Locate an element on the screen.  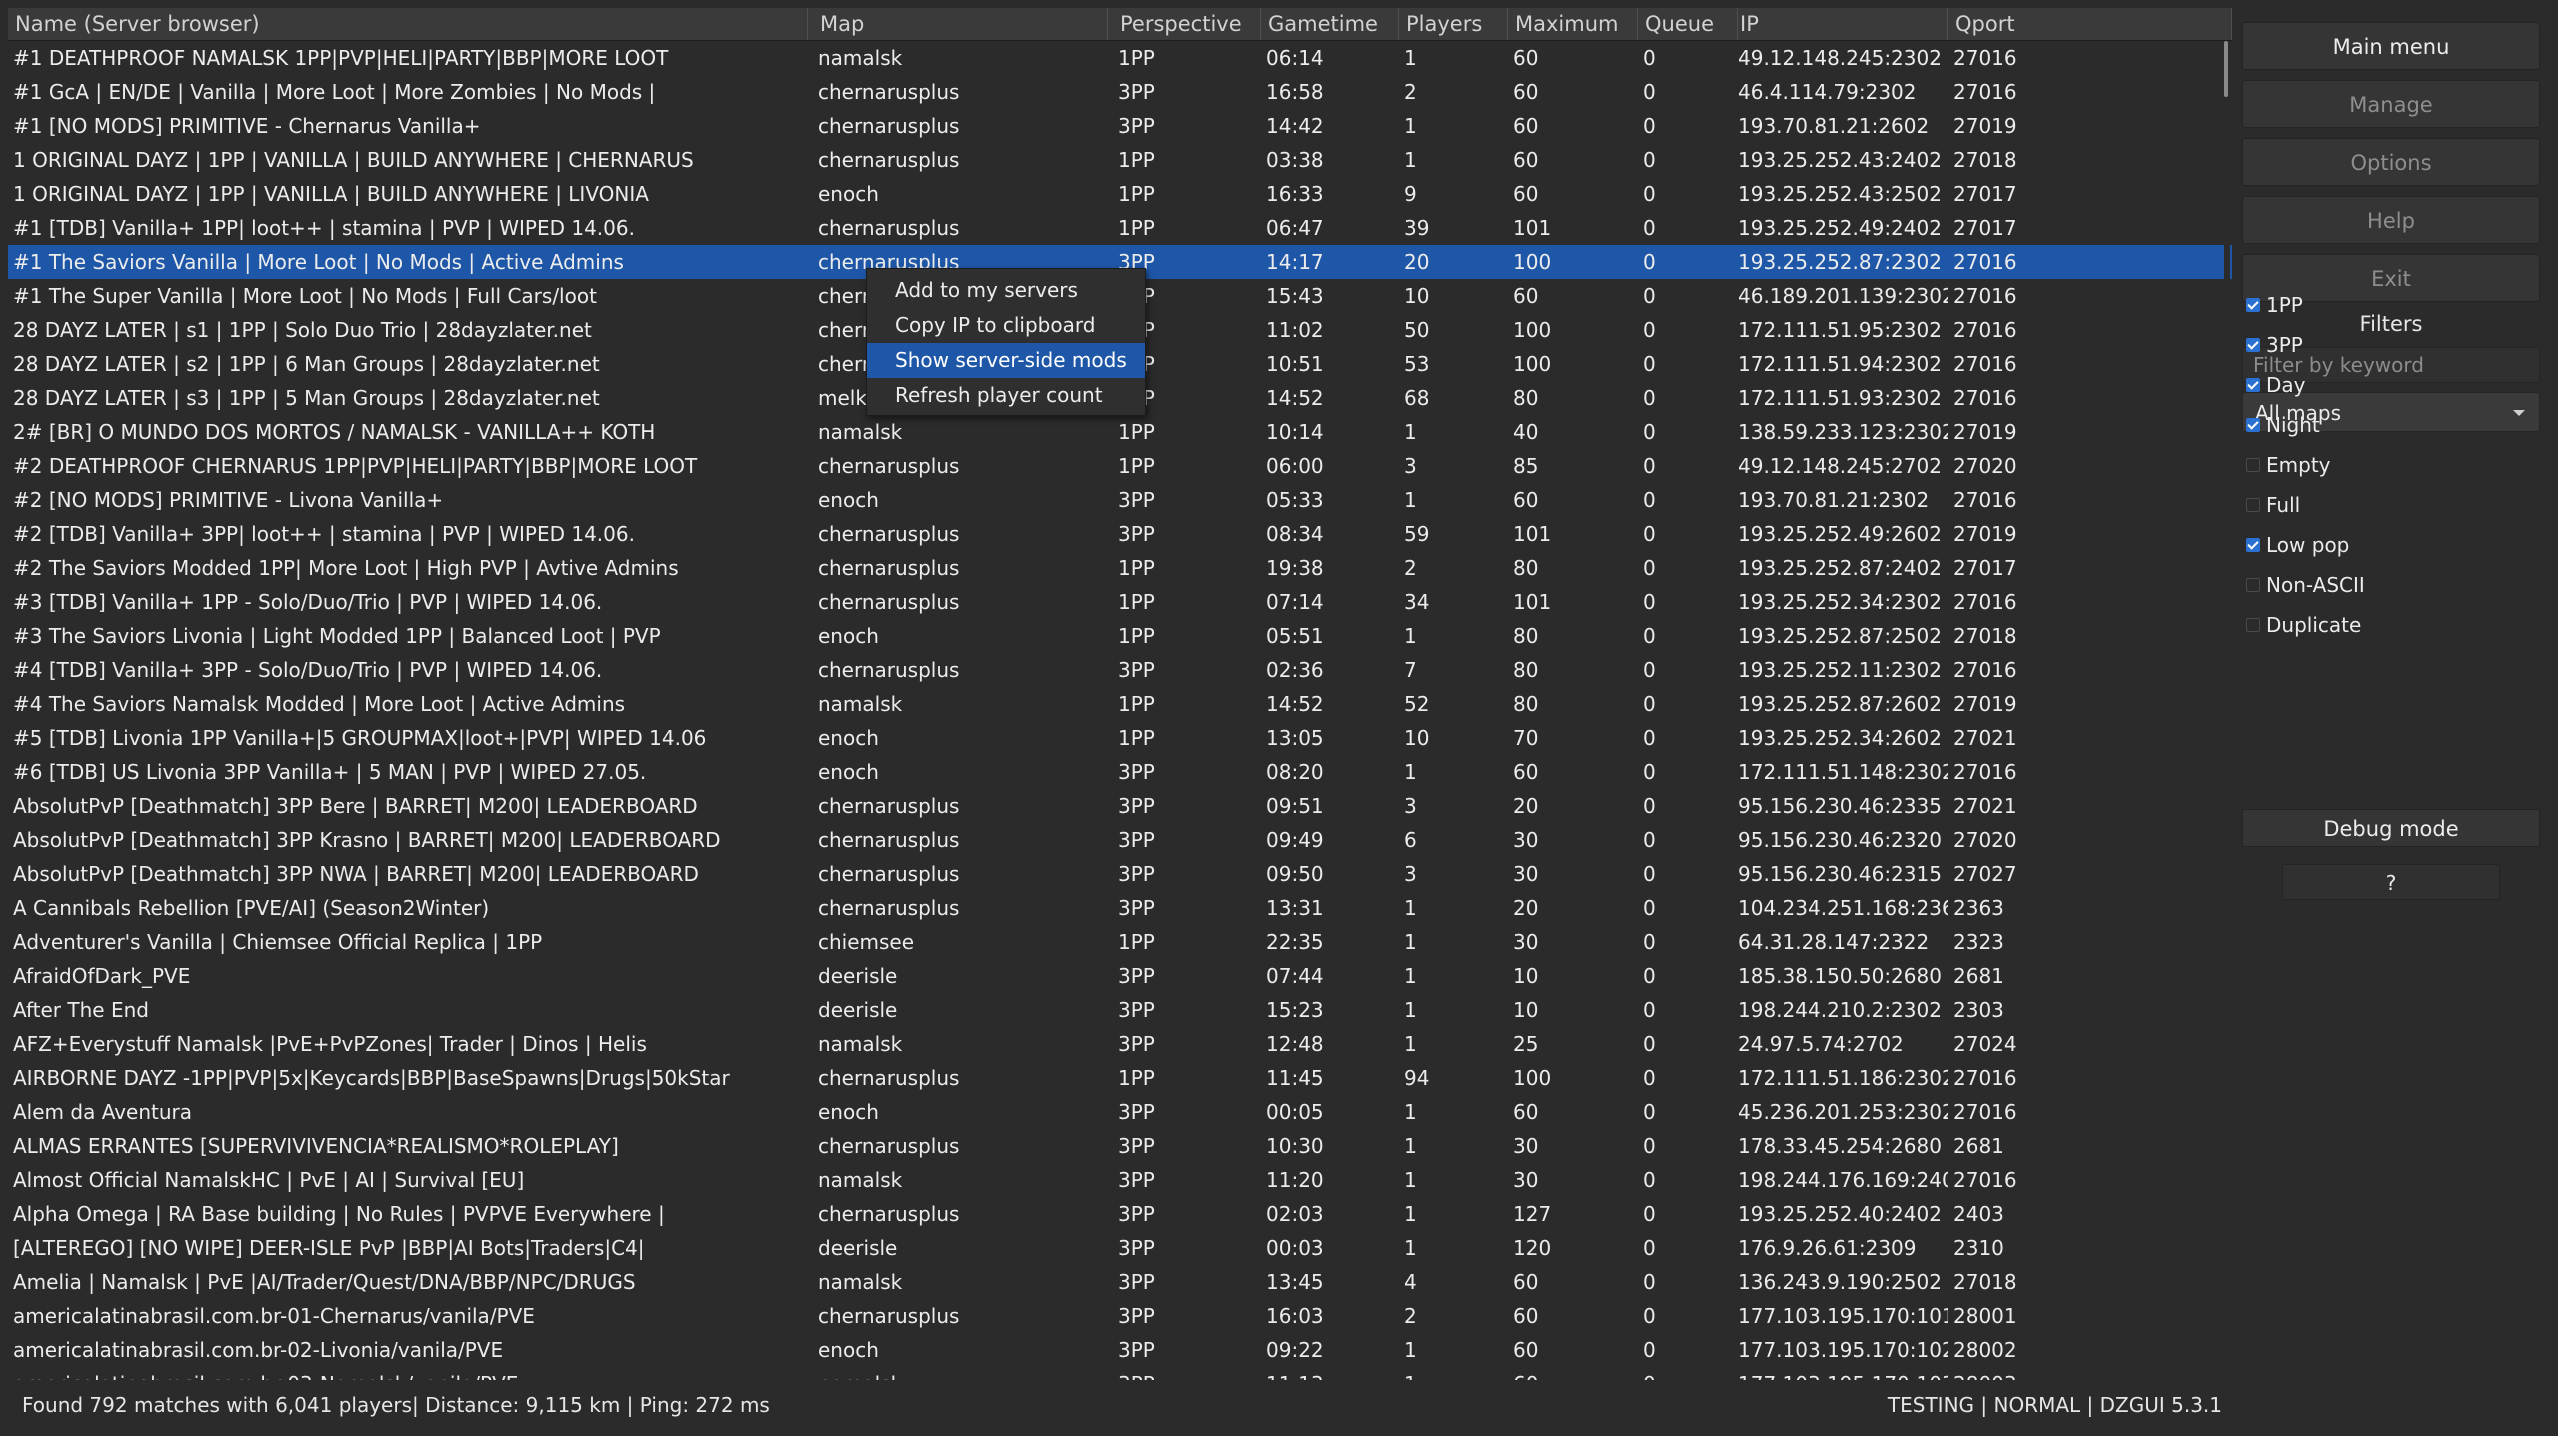
cell-qport: 2681 is located at coordinates (1978, 976).